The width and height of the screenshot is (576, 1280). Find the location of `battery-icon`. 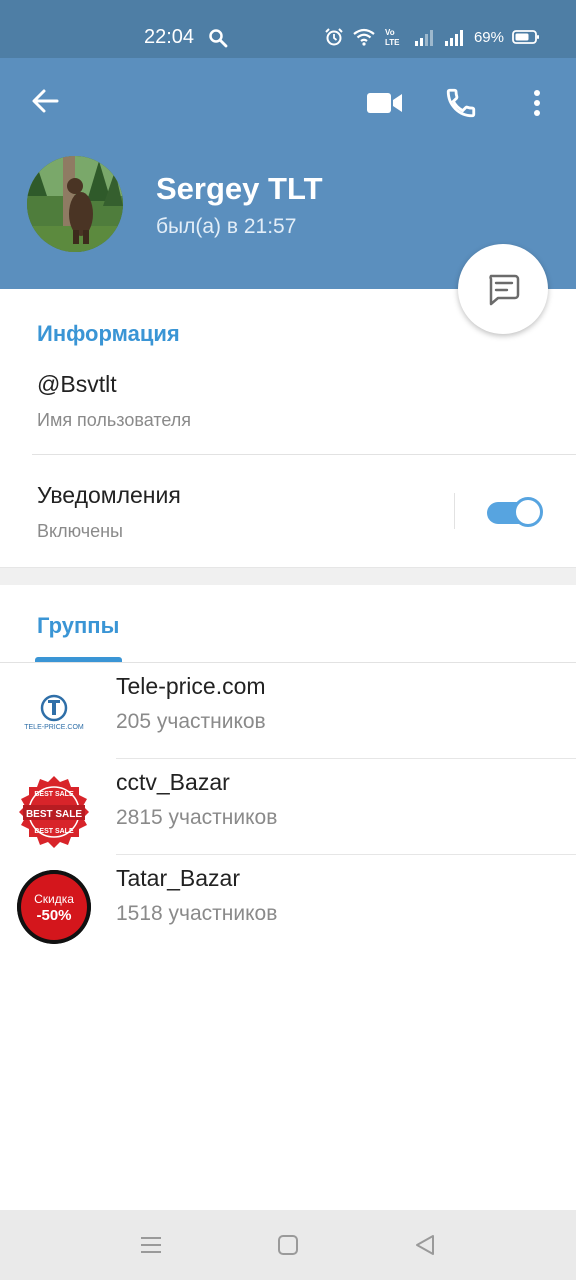

battery-icon is located at coordinates (525, 37).